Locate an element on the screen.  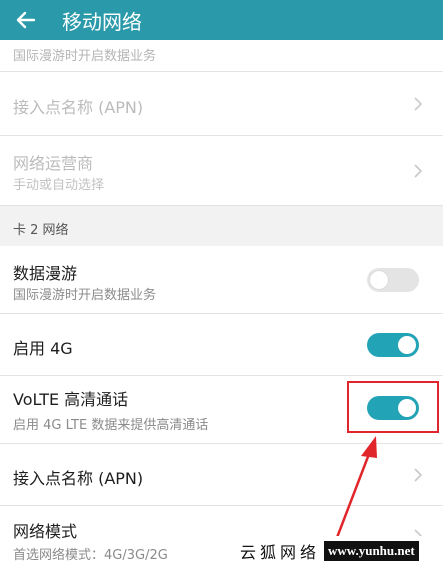
watermark-brand-text: 云狐网络 is located at coordinates (280, 552).